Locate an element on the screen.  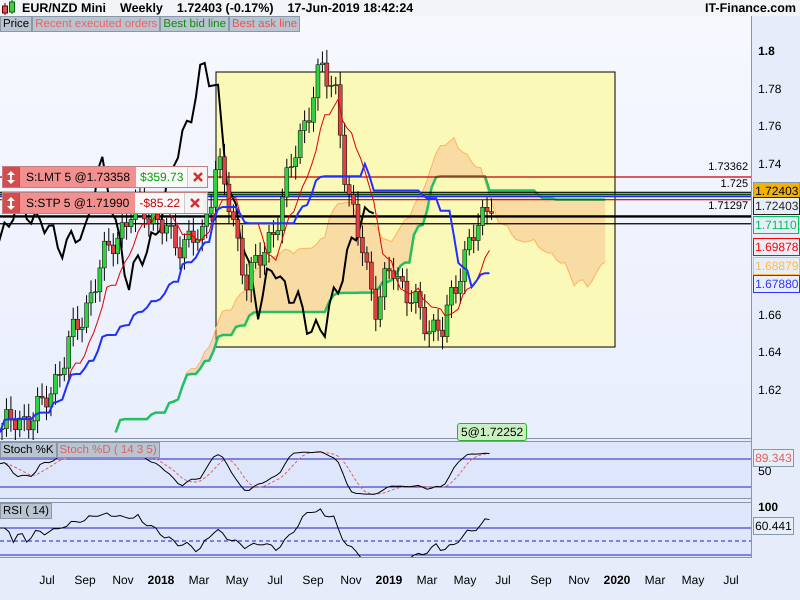
indicator-tag: RSI ( 14) is located at coordinates (26, 511).